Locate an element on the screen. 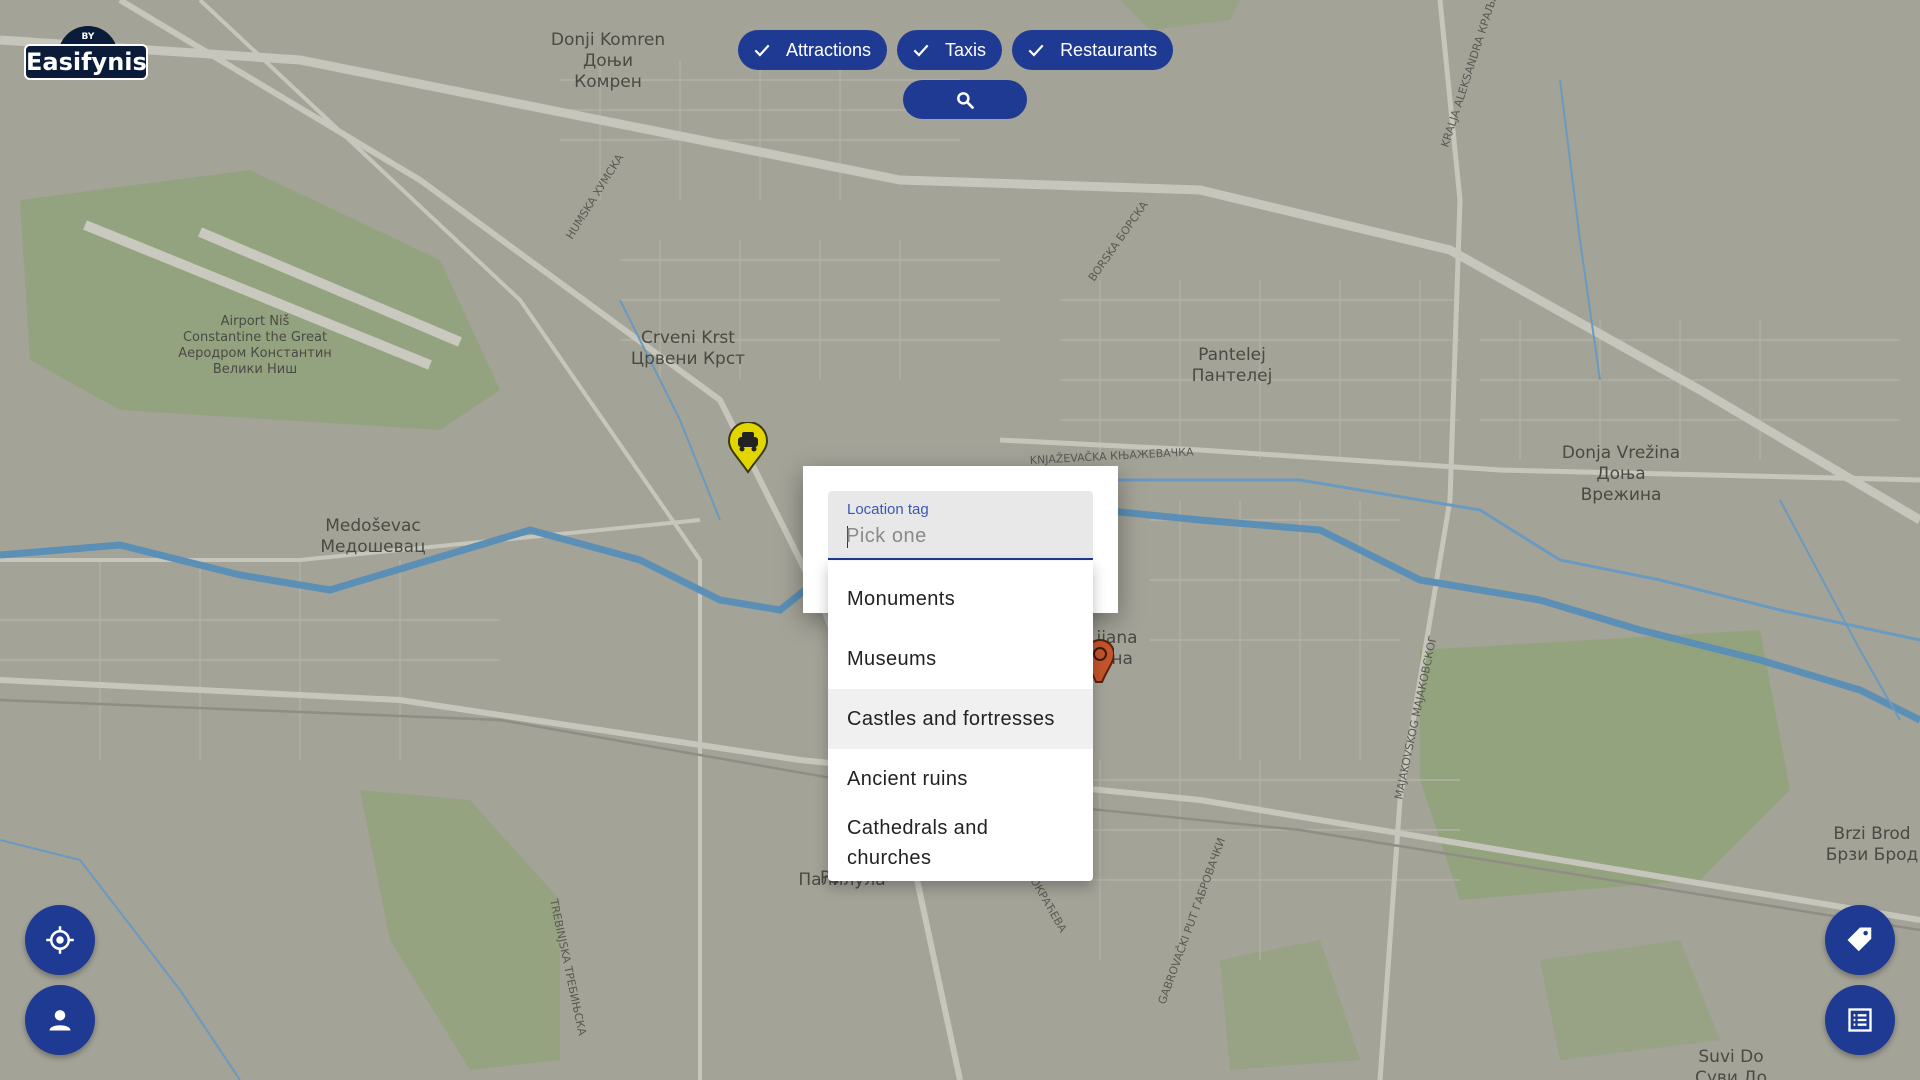  filter-chip-taxis: Taxis is located at coordinates (950, 50).